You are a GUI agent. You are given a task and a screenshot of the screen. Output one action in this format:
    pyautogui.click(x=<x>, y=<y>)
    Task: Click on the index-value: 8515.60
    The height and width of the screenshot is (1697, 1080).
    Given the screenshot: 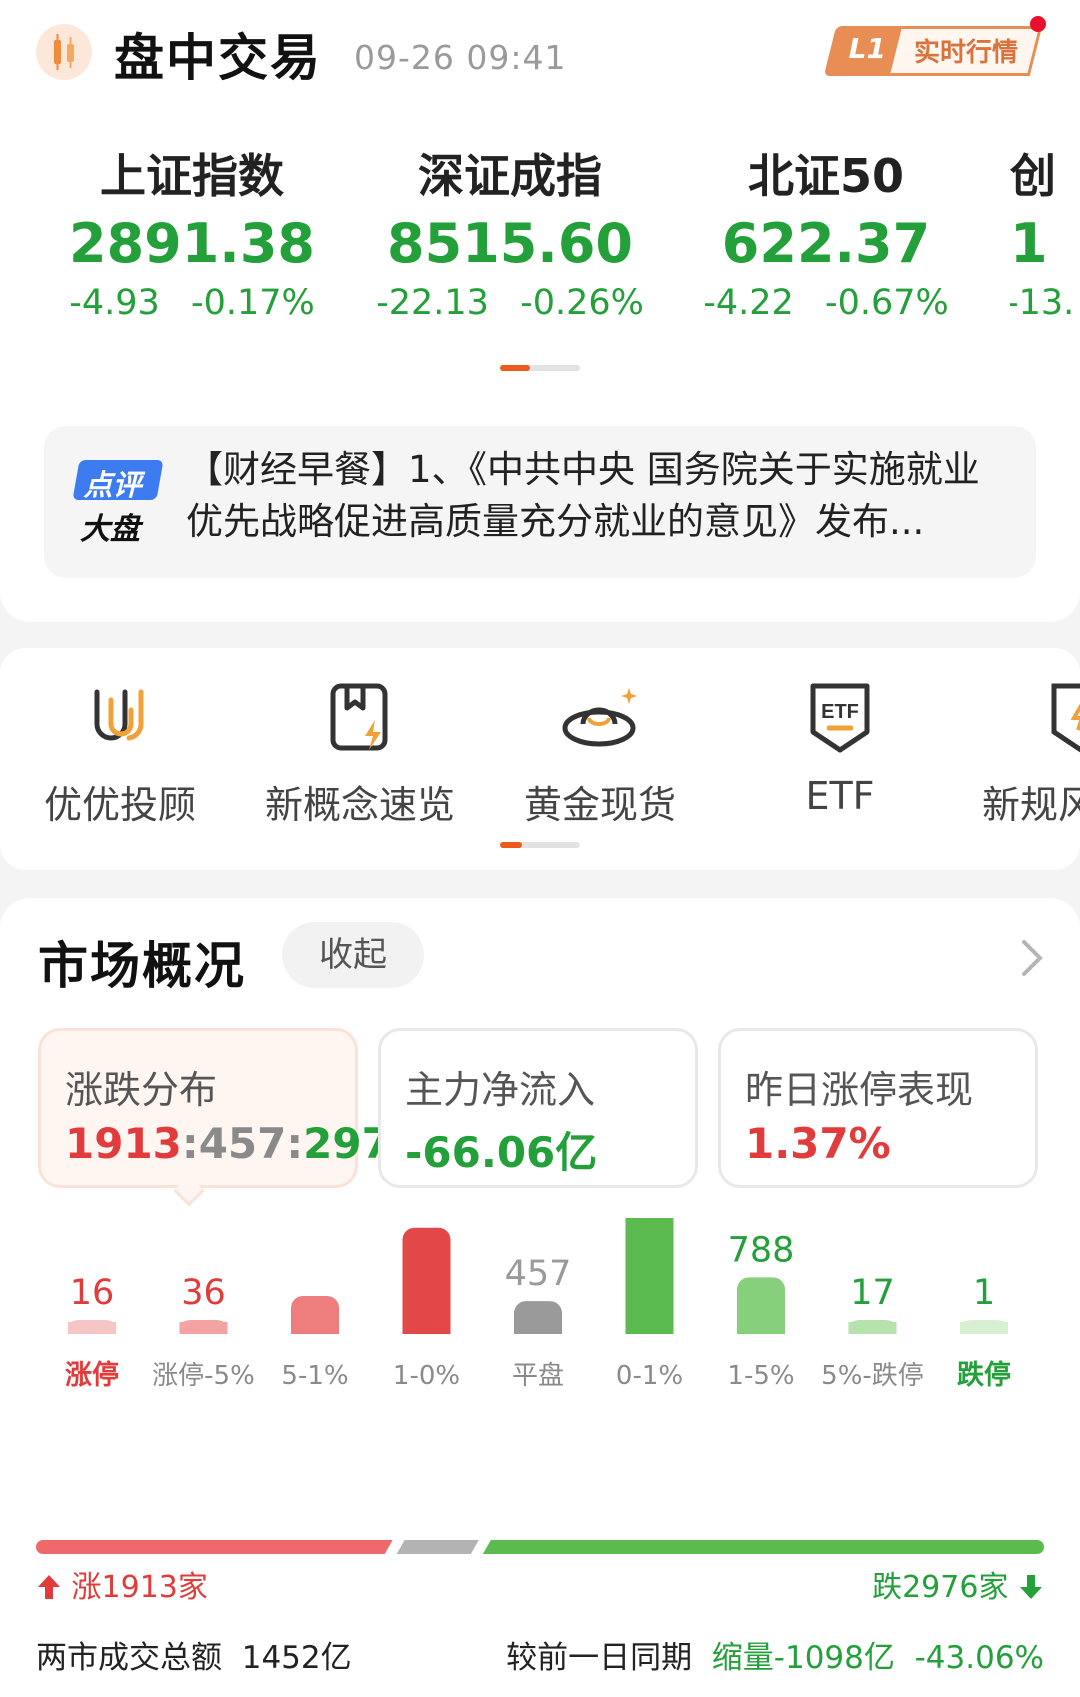 What is the action you would take?
    pyautogui.click(x=510, y=243)
    